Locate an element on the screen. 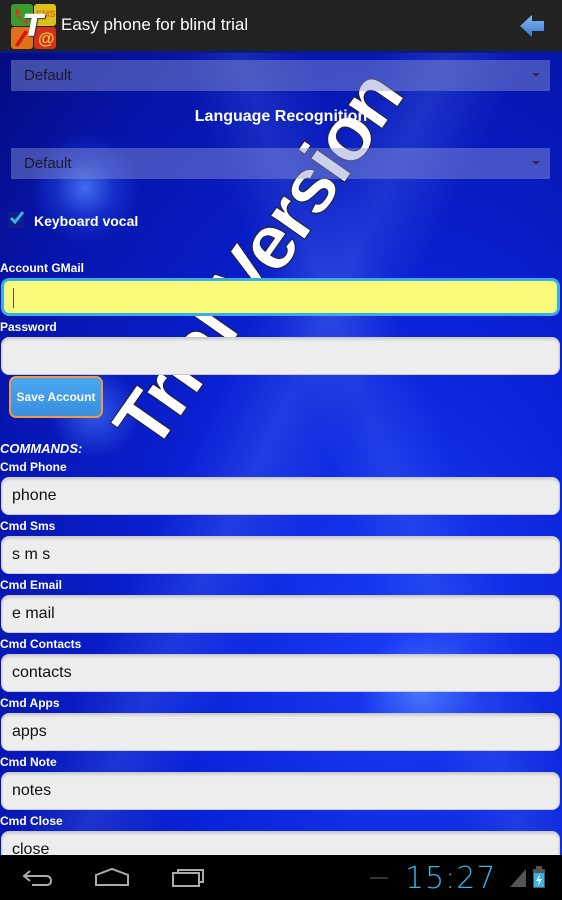  cmd-note-label: Cmd Note is located at coordinates (28, 762).